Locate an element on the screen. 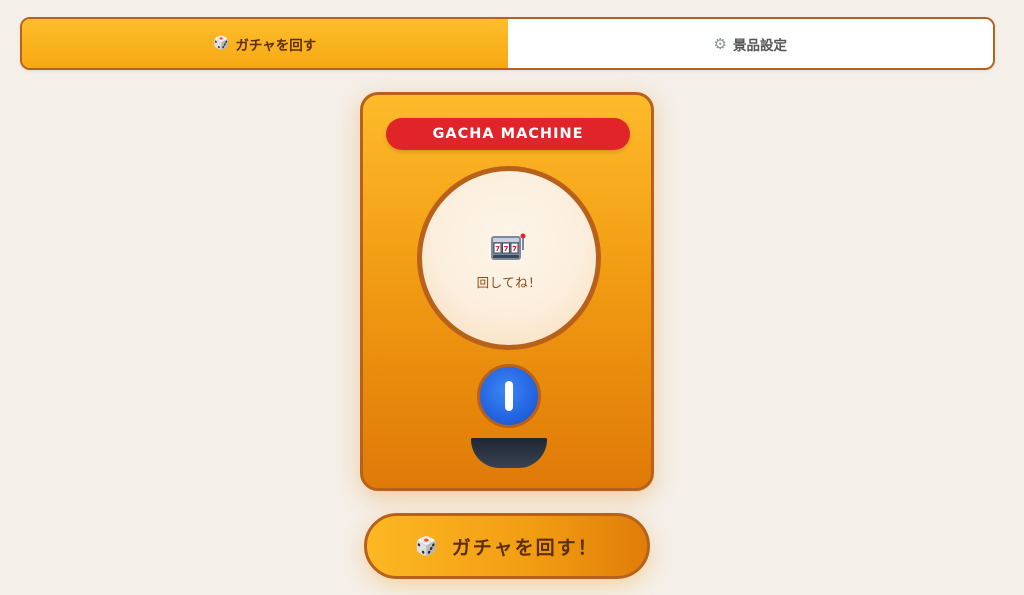  tab-spin-gacha: 🎲 ガチャを回す is located at coordinates (265, 43).